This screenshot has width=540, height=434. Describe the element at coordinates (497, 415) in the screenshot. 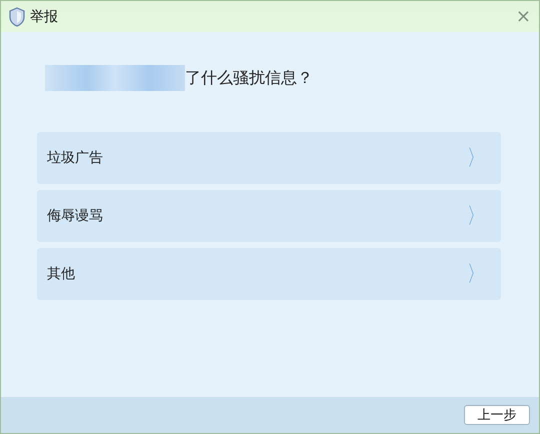

I see `back-button: 上一步` at that location.